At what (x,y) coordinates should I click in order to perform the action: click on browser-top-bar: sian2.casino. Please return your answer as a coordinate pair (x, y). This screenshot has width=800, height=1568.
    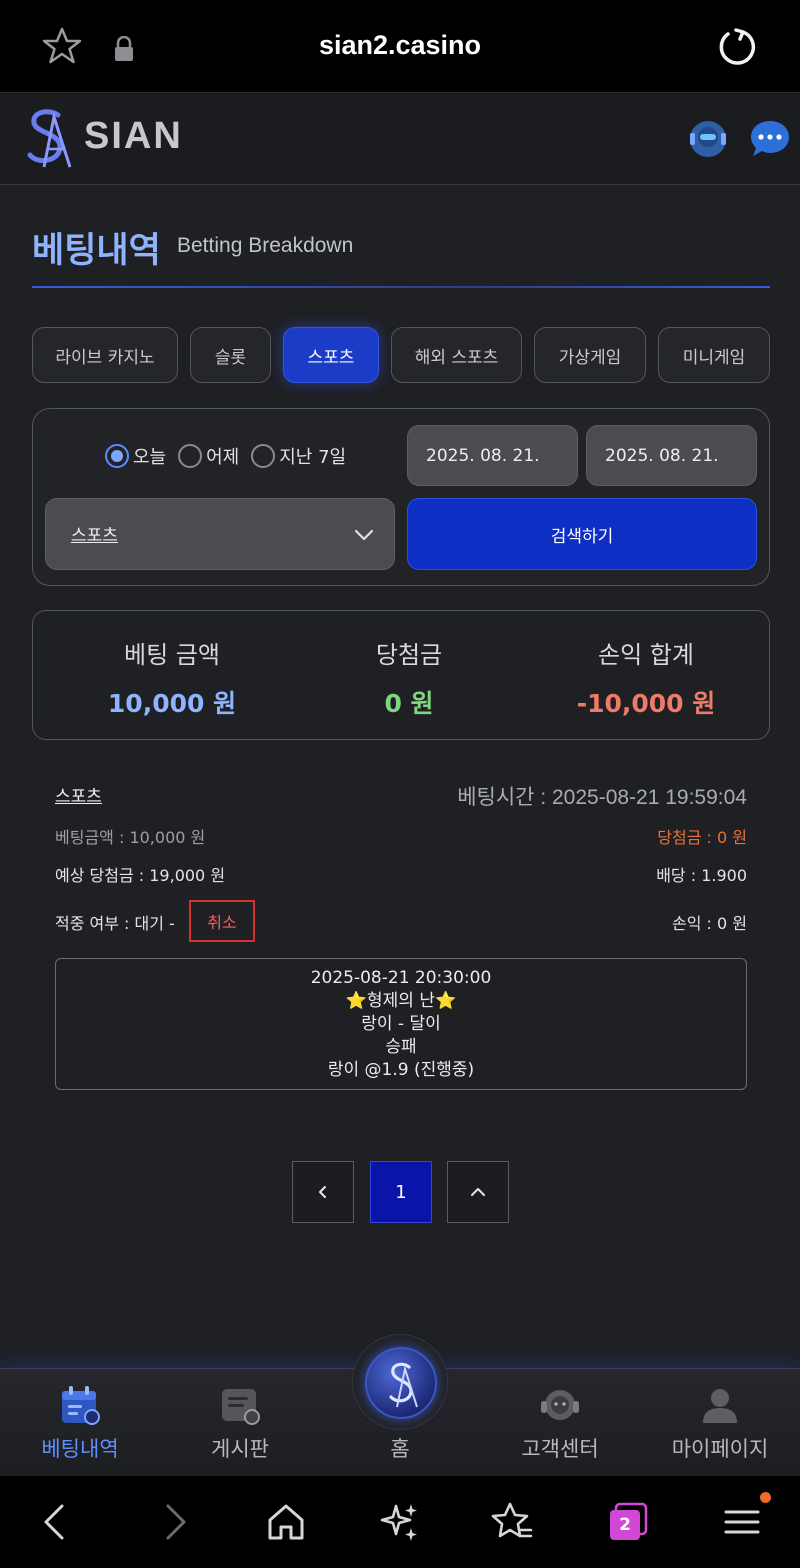
    Looking at the image, I should click on (400, 46).